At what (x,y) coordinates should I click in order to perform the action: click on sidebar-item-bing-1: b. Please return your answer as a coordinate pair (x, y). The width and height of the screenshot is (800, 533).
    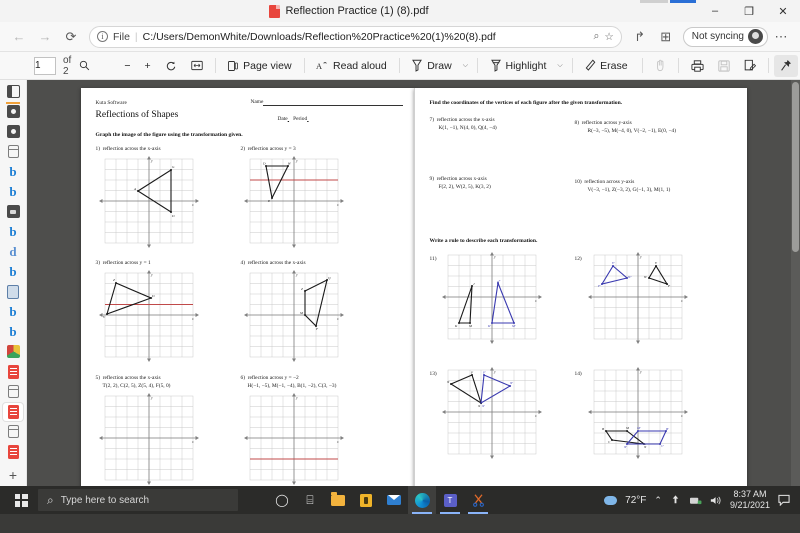
    Looking at the image, I should click on (13, 172).